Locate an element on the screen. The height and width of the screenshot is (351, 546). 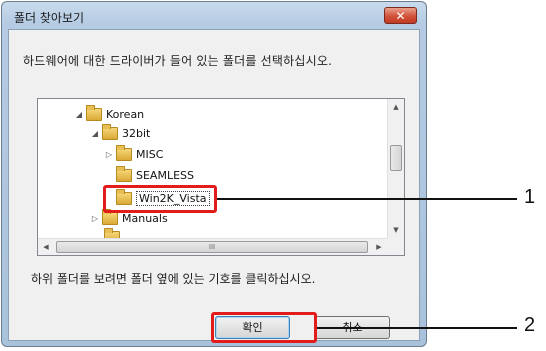
tree-node-label: Manuals is located at coordinates (145, 218).